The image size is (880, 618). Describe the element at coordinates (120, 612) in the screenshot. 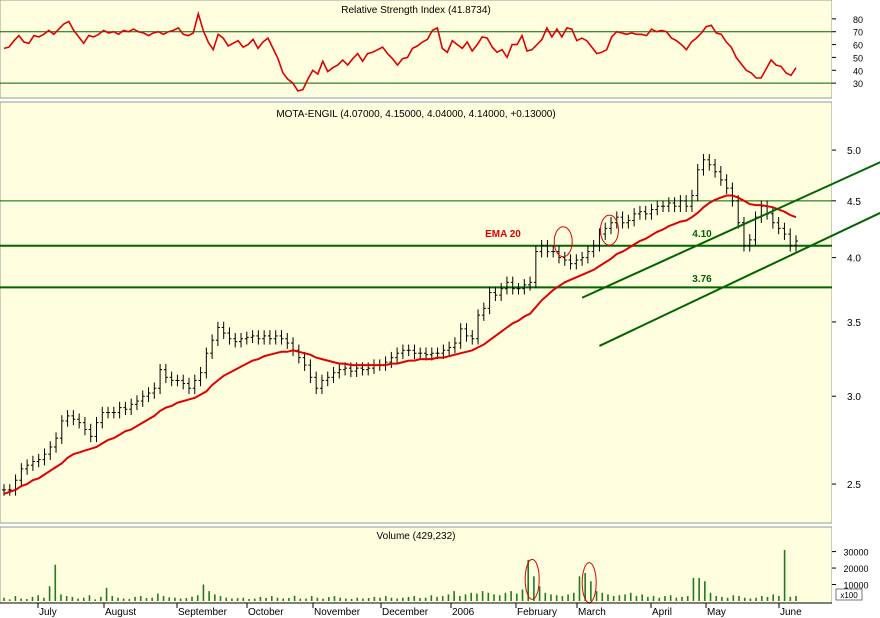

I see `x-tick-label-1: August` at that location.